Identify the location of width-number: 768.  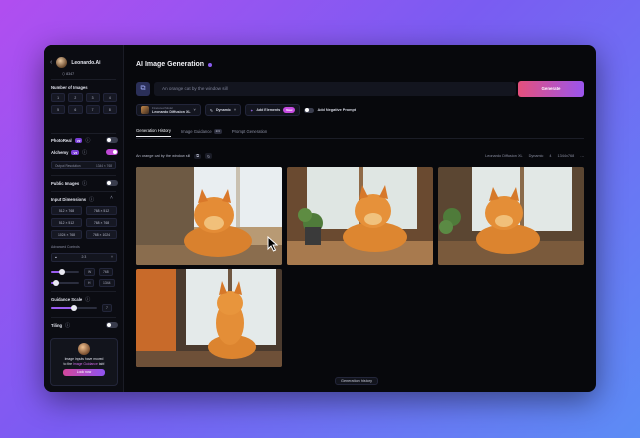
(106, 272).